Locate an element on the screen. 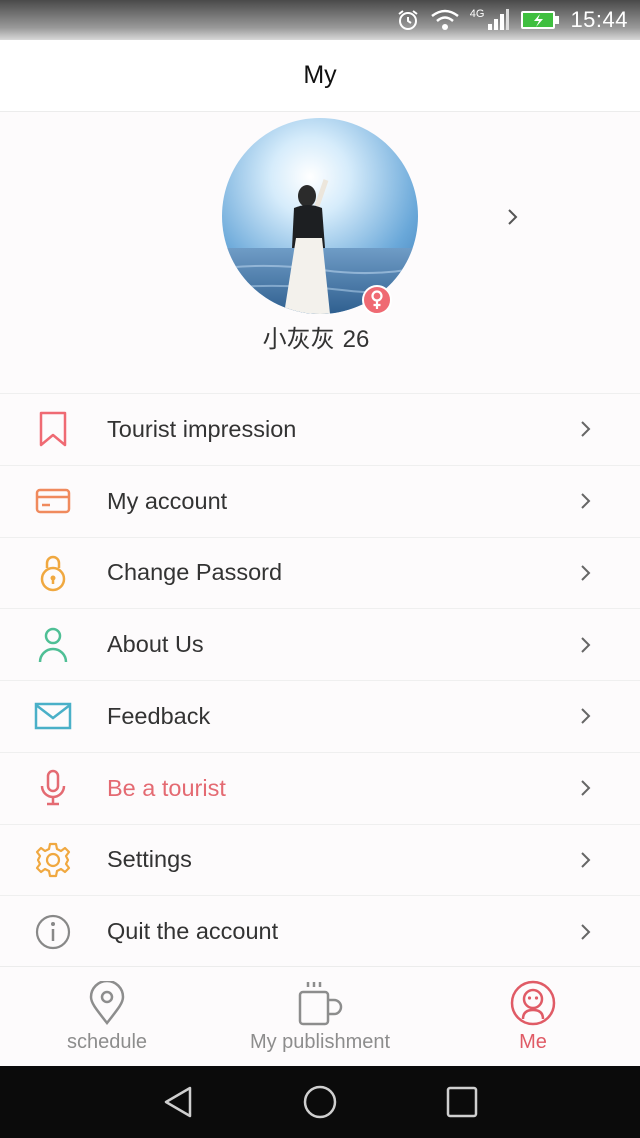 The height and width of the screenshot is (1138, 640). location-pin-icon is located at coordinates (107, 1003).